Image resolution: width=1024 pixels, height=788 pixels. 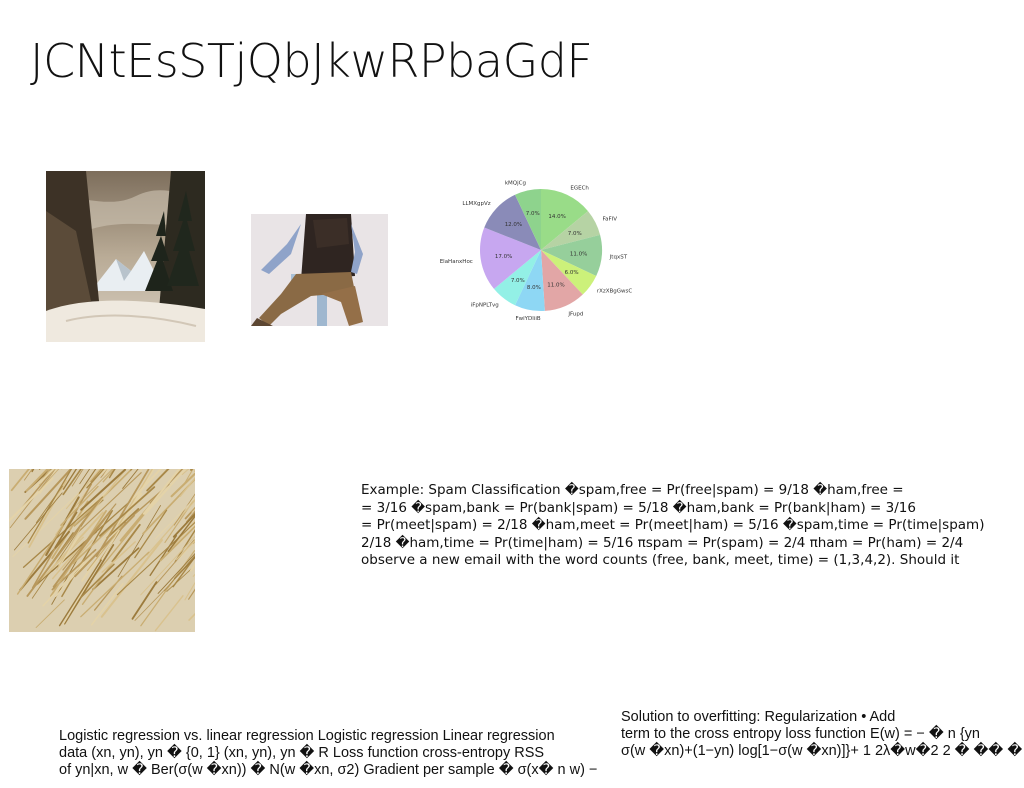 I want to click on pie-percent-label: 12.0%, so click(x=513, y=225).